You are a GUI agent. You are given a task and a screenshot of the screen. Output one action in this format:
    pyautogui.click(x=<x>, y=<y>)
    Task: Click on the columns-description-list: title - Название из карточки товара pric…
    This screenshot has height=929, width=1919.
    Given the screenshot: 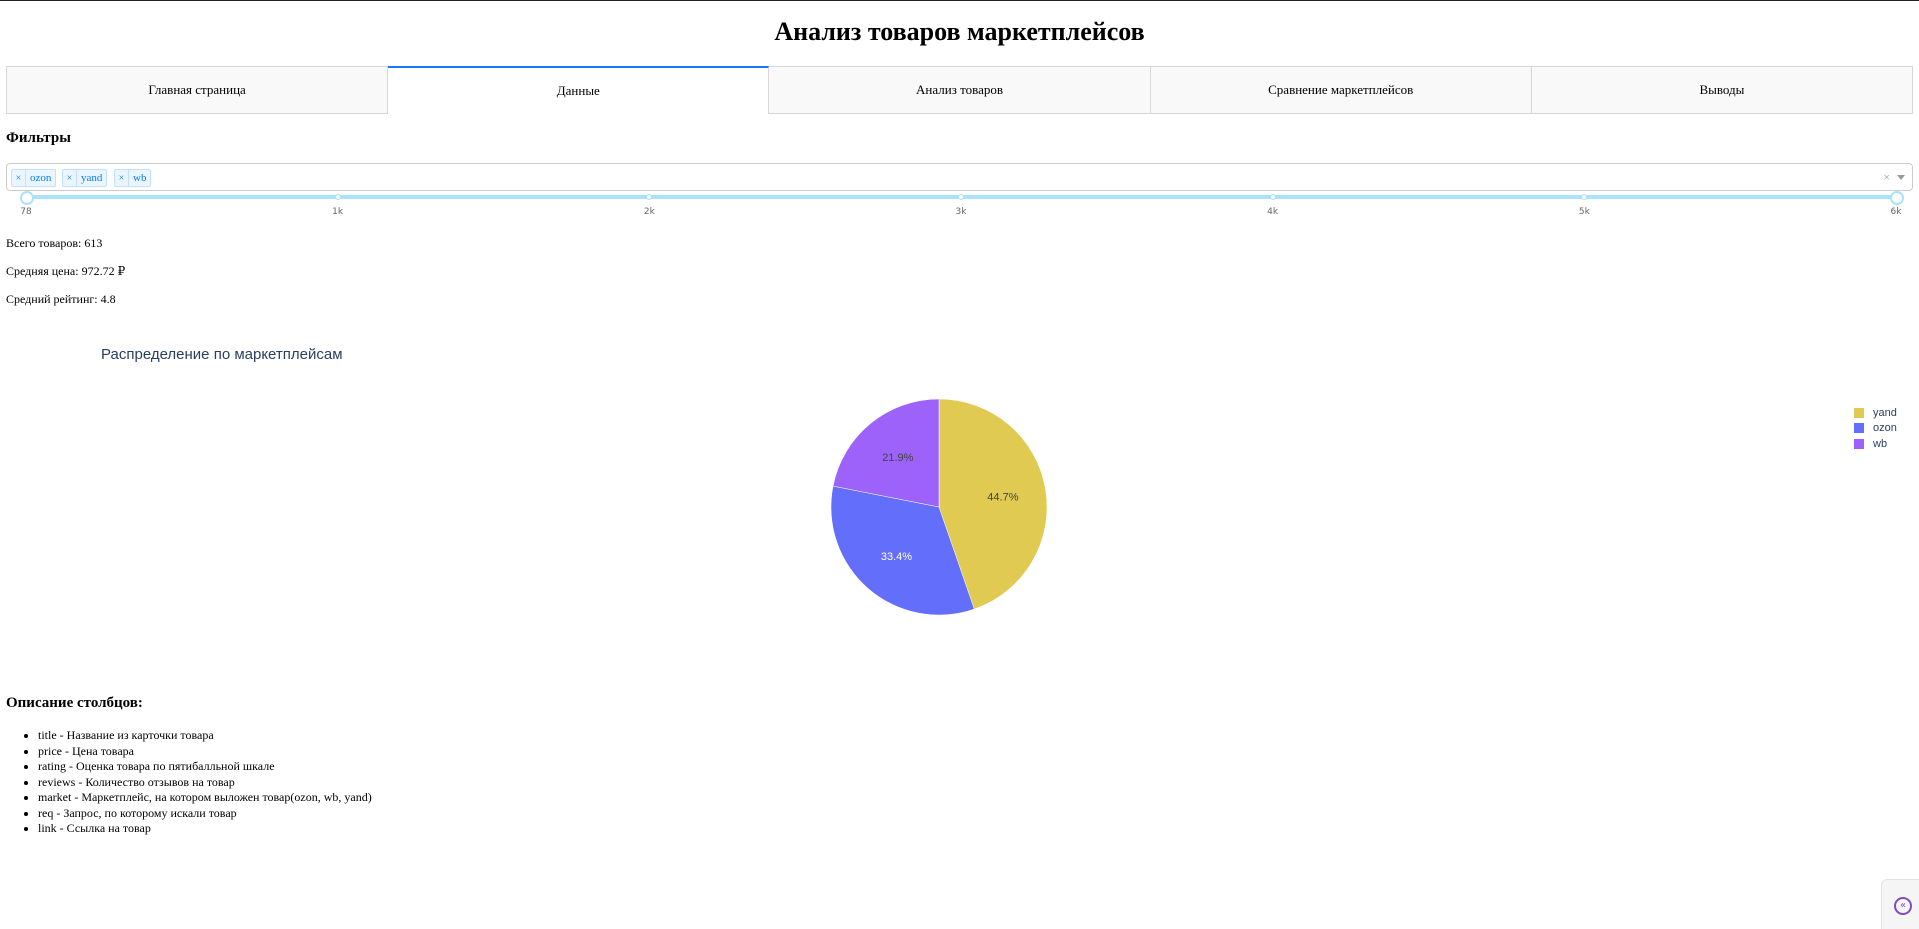 What is the action you would take?
    pyautogui.click(x=189, y=782)
    